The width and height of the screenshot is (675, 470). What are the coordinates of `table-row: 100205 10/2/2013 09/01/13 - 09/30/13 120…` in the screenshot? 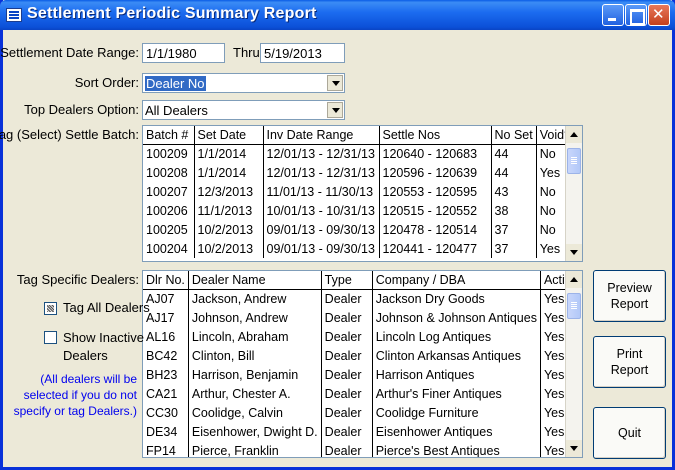 It's located at (359, 229).